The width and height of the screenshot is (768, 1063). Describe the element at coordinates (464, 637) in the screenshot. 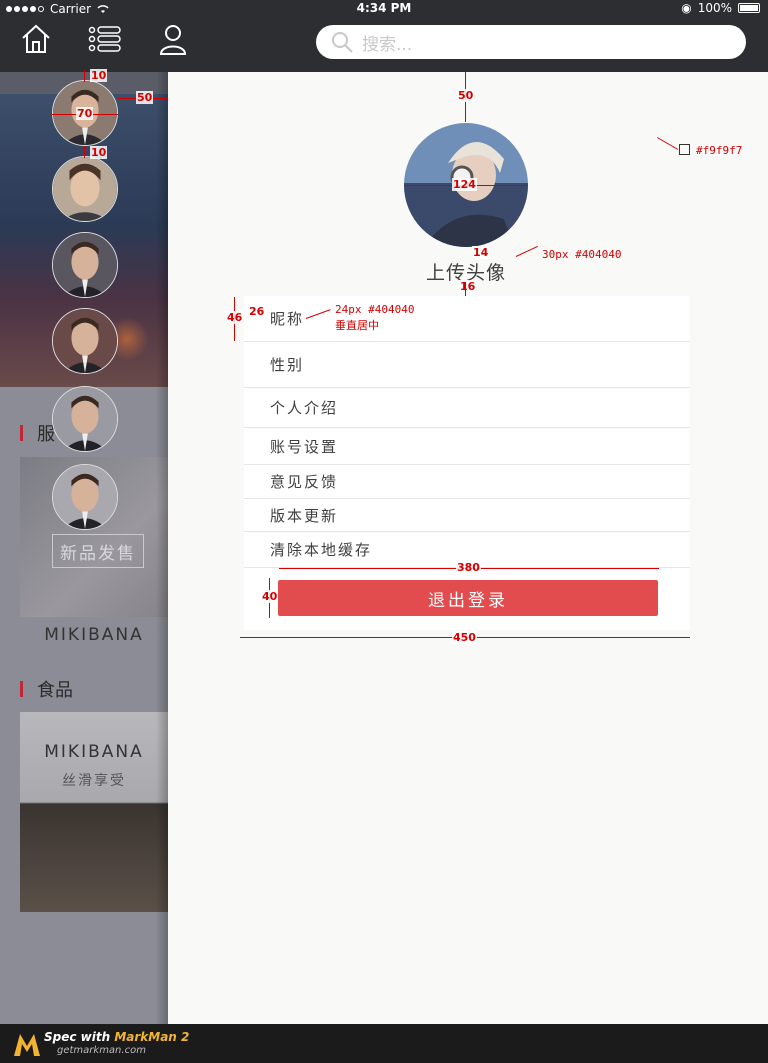

I see `spec-dimension: 450` at that location.